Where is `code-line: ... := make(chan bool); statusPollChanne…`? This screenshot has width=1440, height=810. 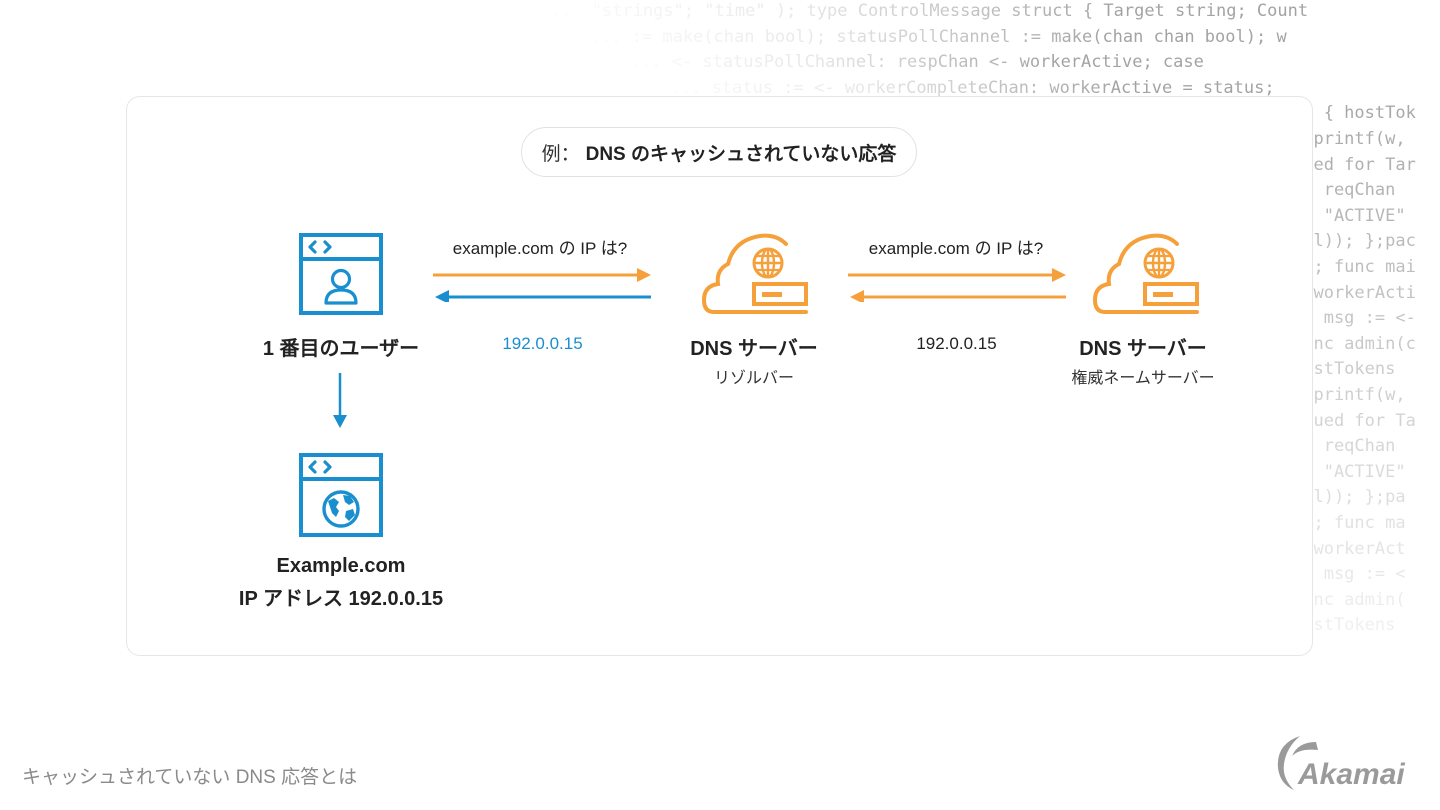 code-line: ... := make(chan bool); statusPollChanne… is located at coordinates (923, 36).